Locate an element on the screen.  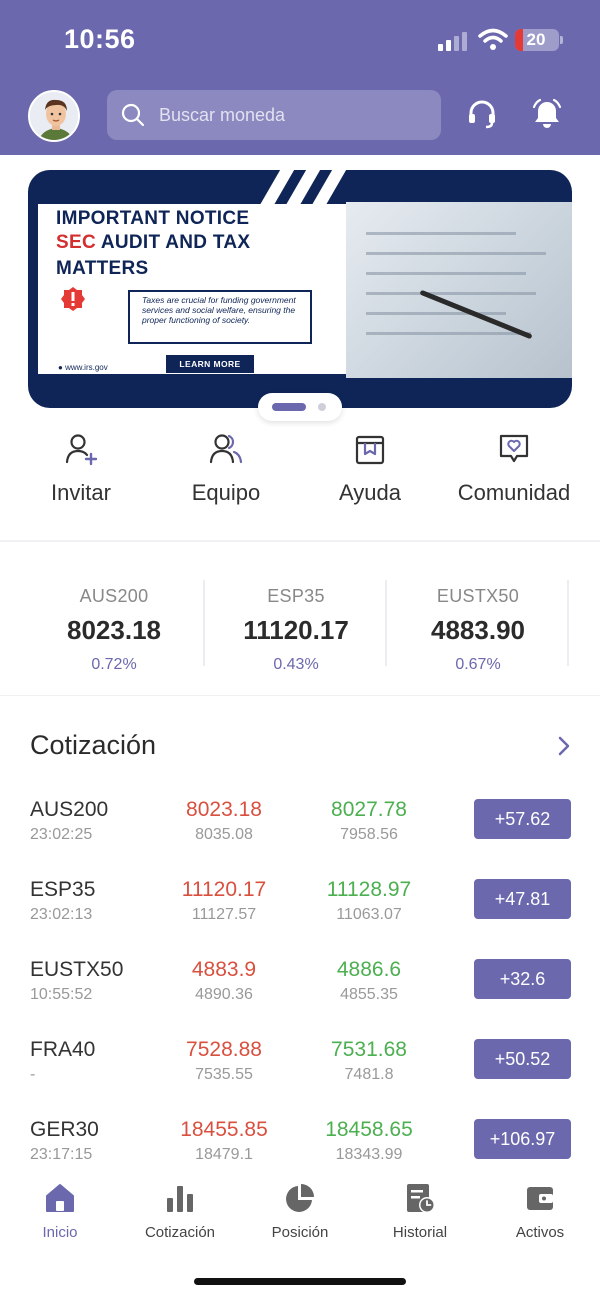
carousel-dot-active is located at coordinates (289, 407).